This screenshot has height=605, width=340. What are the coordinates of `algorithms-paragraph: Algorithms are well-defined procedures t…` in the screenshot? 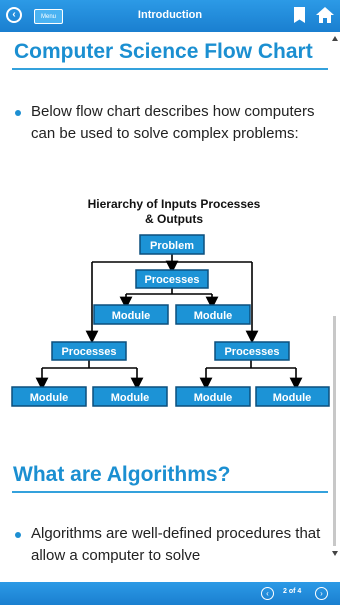 It's located at (176, 544).